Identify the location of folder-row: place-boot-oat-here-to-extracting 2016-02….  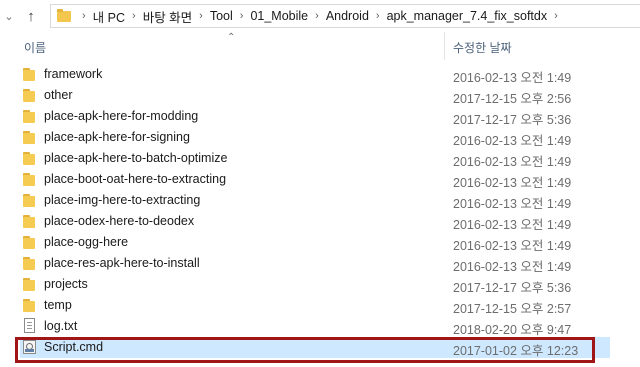
(315, 179).